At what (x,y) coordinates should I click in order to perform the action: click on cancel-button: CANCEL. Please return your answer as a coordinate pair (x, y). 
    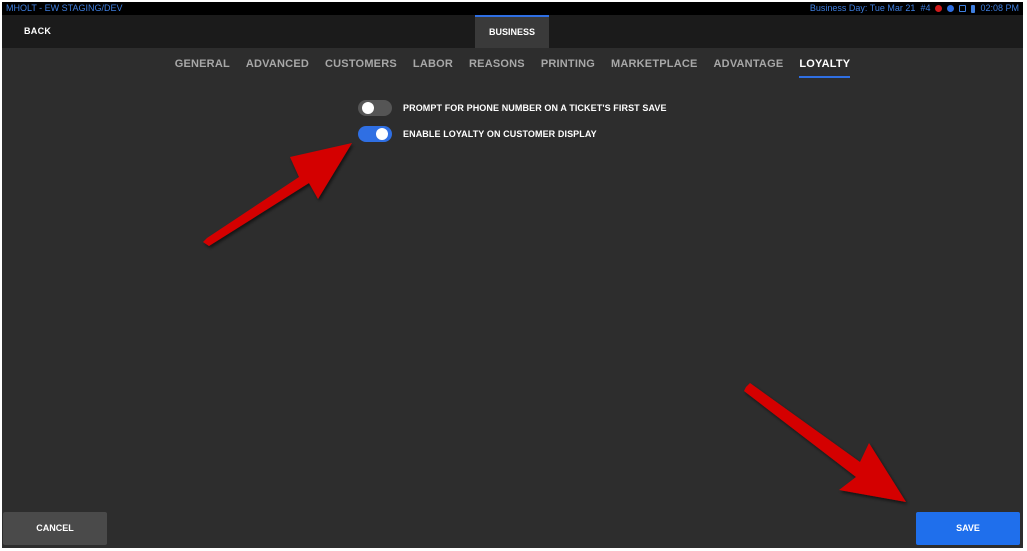
    Looking at the image, I should click on (55, 528).